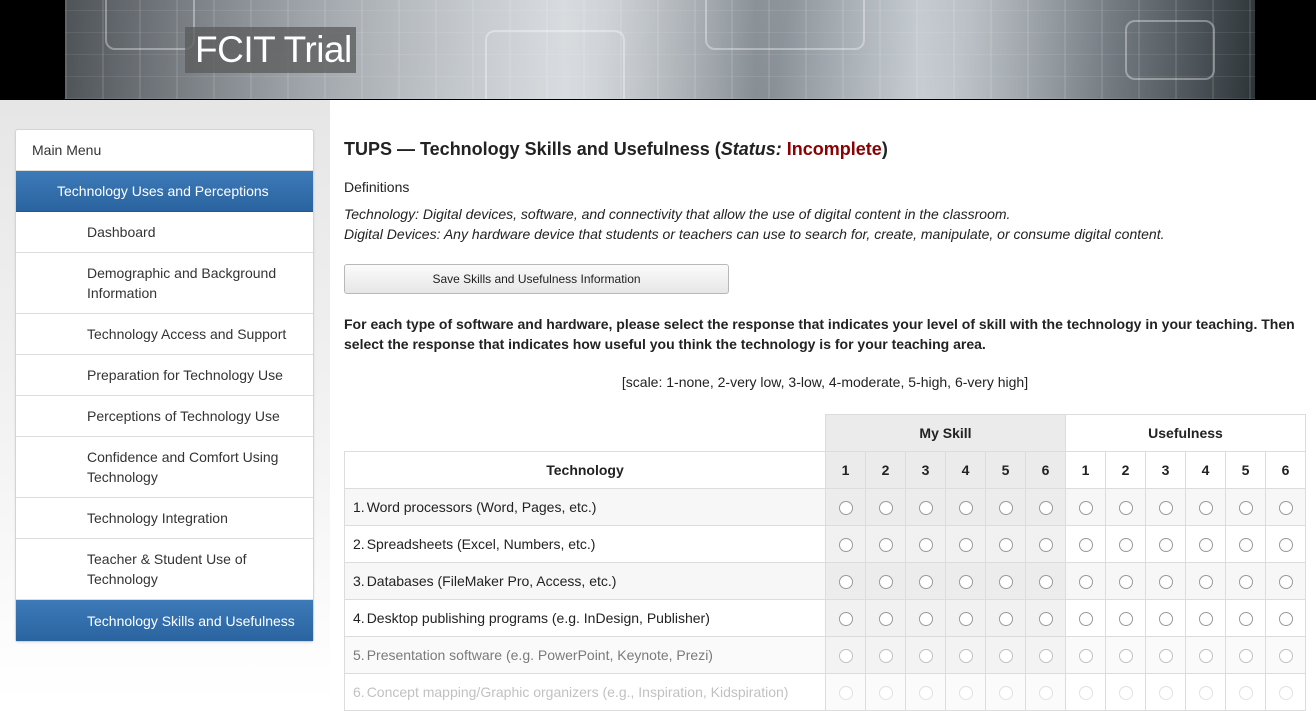 This screenshot has height=711, width=1316. Describe the element at coordinates (164, 283) in the screenshot. I see `sidebar-item-demographic: Demographic and Background Information` at that location.